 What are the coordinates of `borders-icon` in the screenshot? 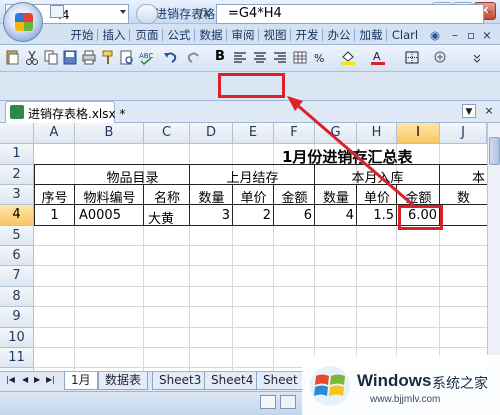 It's located at (412, 57).